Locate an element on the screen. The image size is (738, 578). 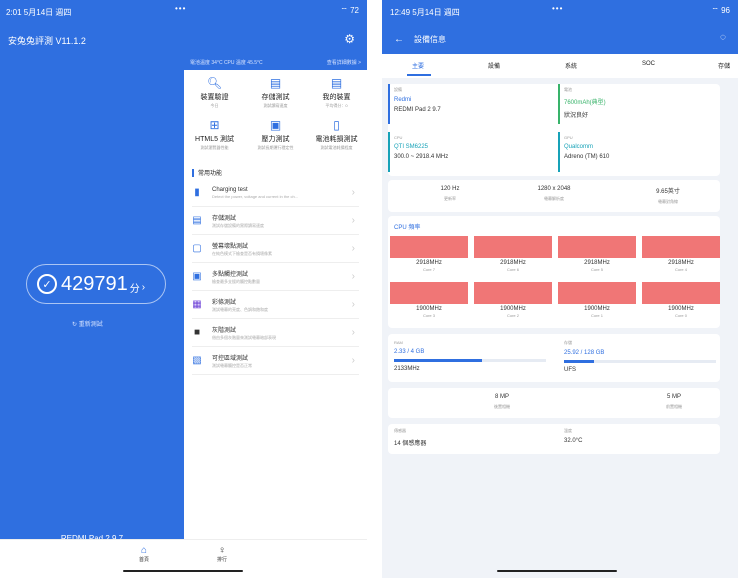
item-title: 存儲測試 is located at coordinates (224, 218).